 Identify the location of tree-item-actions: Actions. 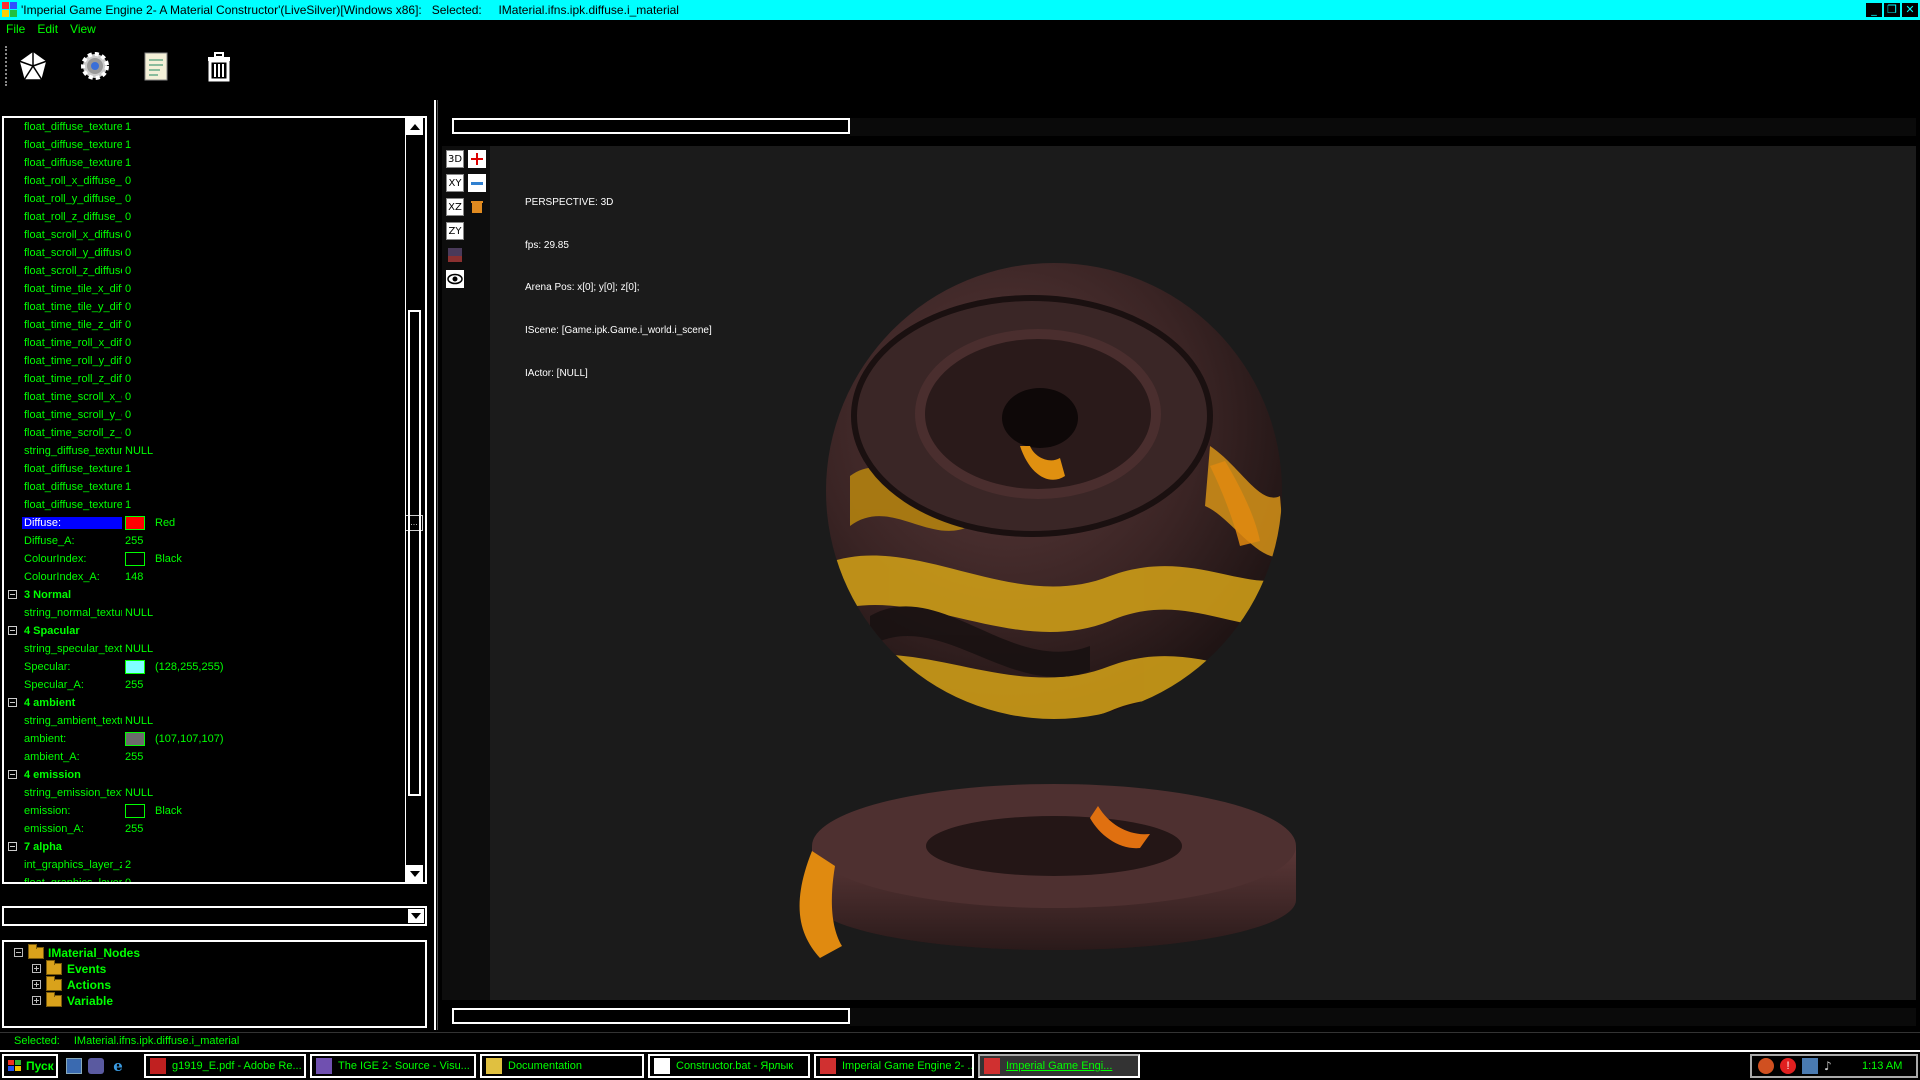
(214, 984).